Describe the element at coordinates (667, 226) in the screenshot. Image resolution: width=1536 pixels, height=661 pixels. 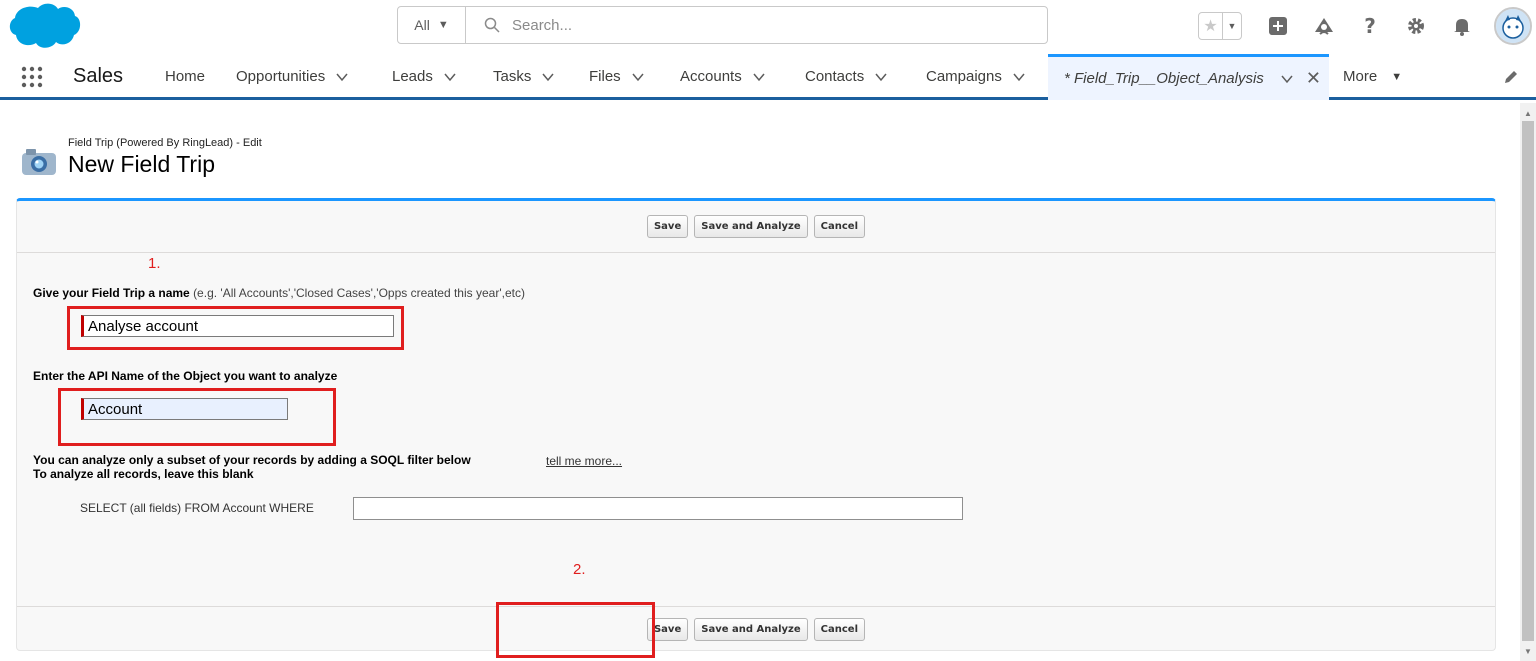
I see `save-button: Save` at that location.